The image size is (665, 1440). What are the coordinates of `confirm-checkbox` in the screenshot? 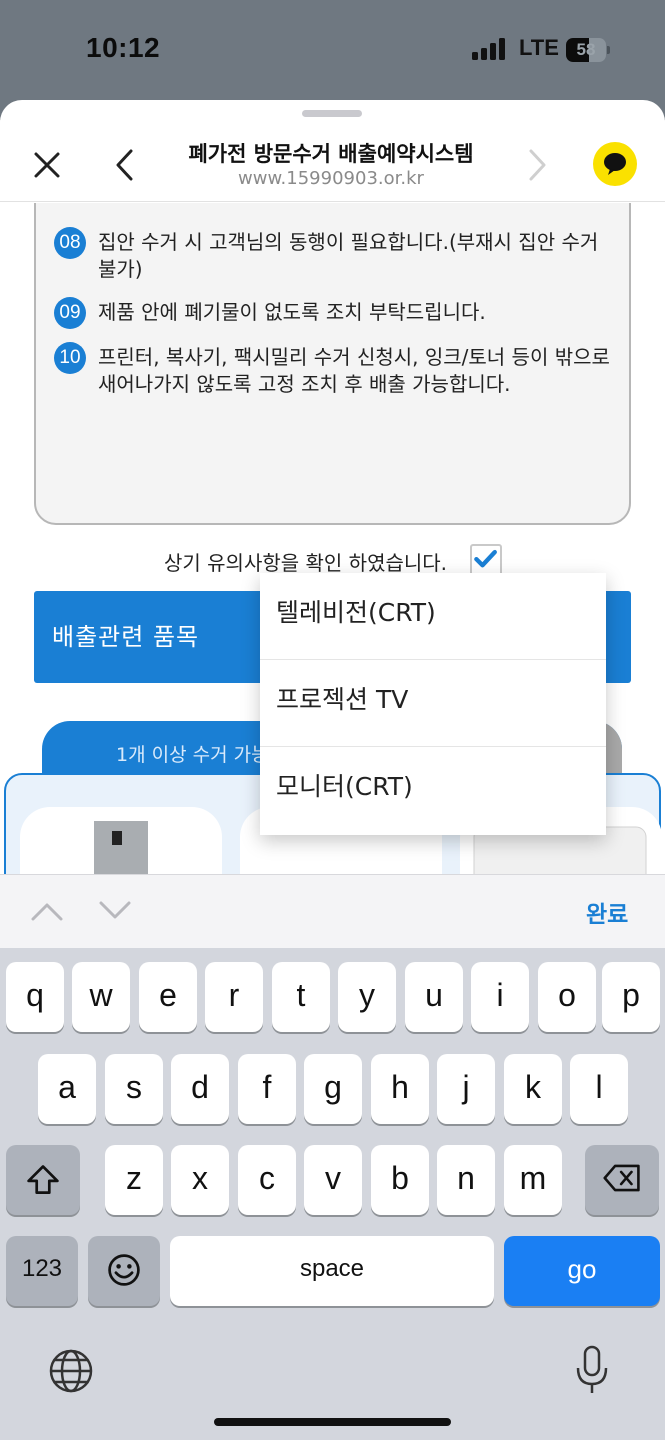 It's located at (486, 560).